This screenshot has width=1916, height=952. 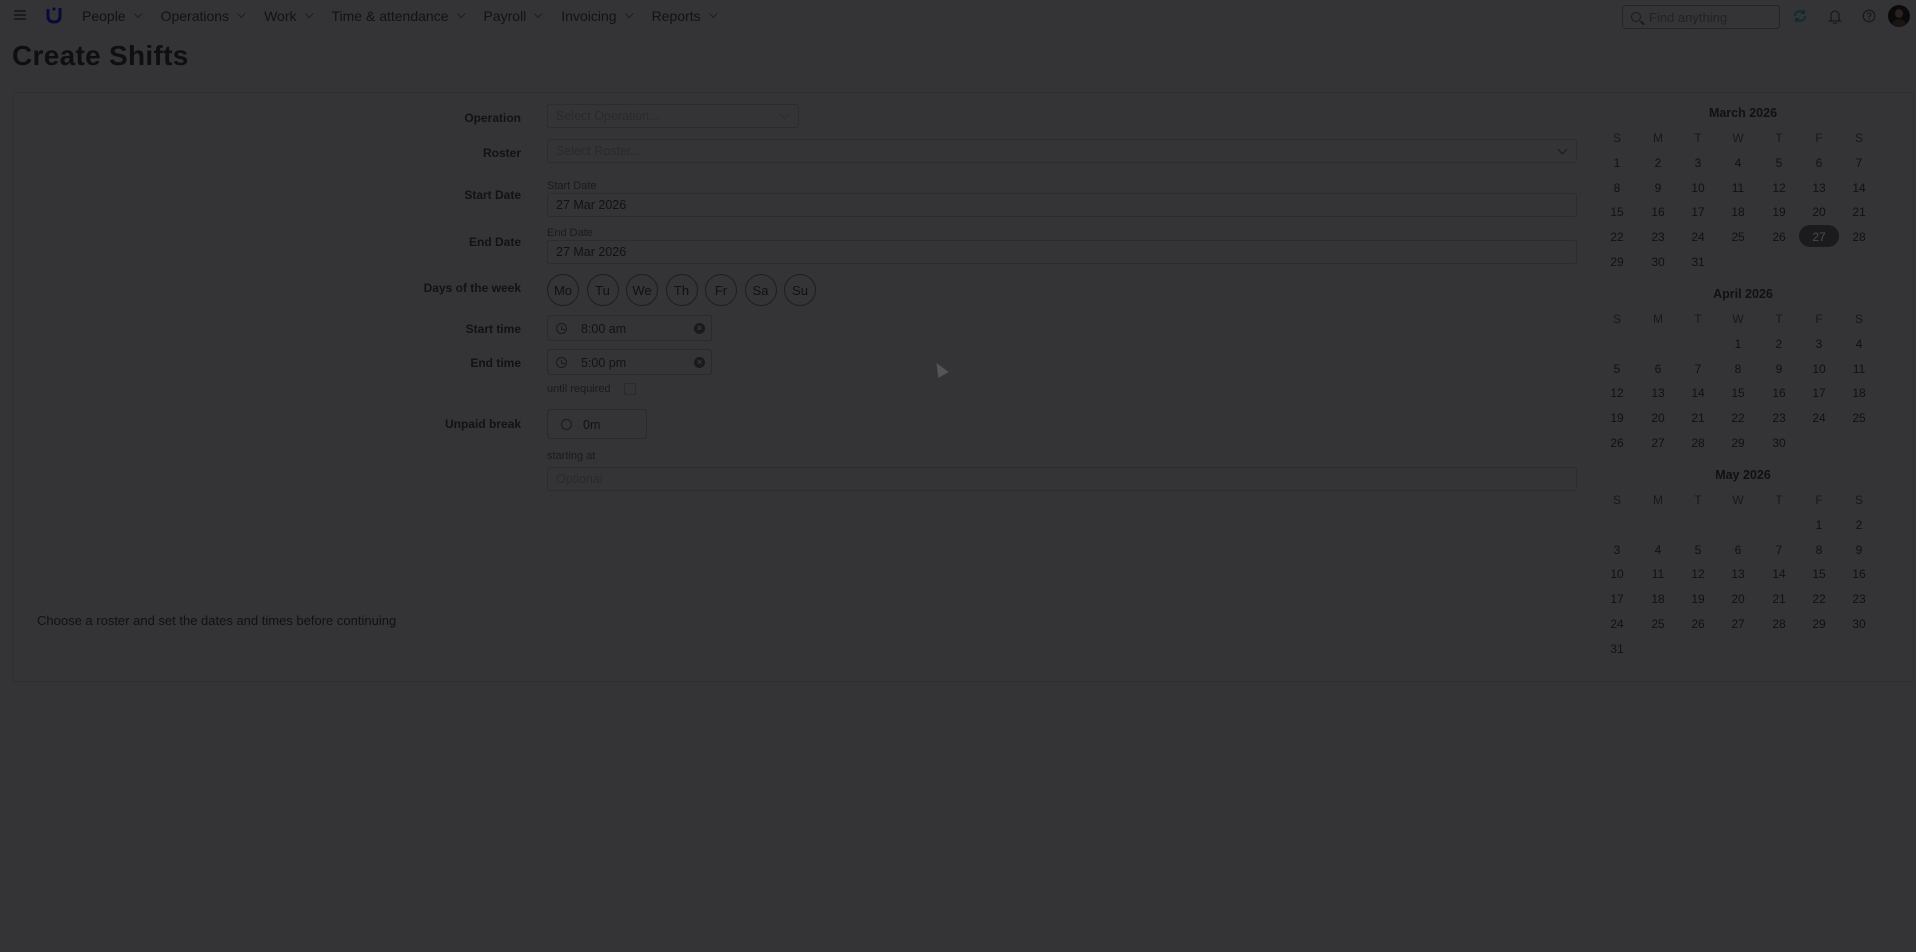 I want to click on day-toggle-th: Th, so click(x=681, y=290).